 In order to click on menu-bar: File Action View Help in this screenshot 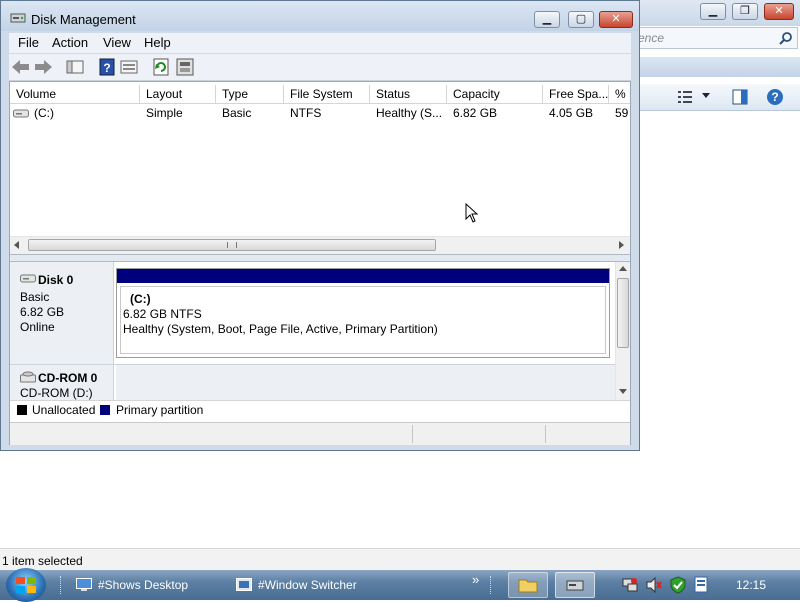, I will do `click(320, 43)`.